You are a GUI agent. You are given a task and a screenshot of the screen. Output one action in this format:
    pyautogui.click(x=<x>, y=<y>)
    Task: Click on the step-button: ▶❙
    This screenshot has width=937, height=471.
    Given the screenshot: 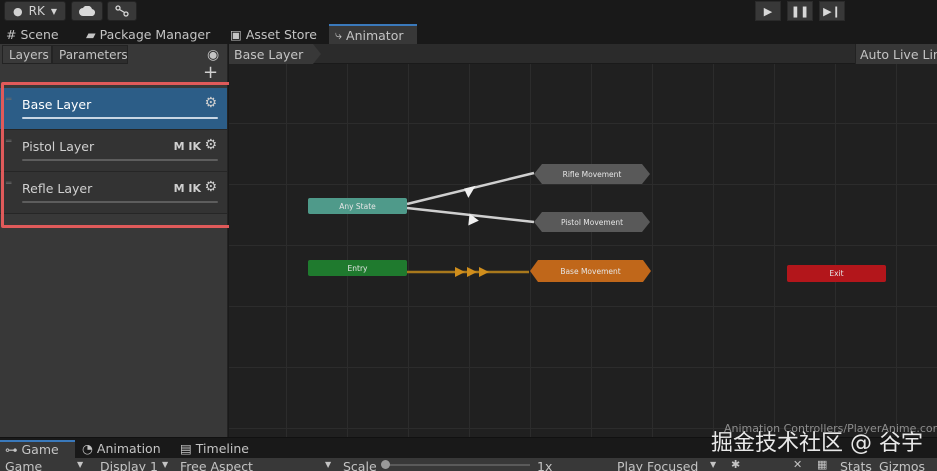 What is the action you would take?
    pyautogui.click(x=832, y=11)
    